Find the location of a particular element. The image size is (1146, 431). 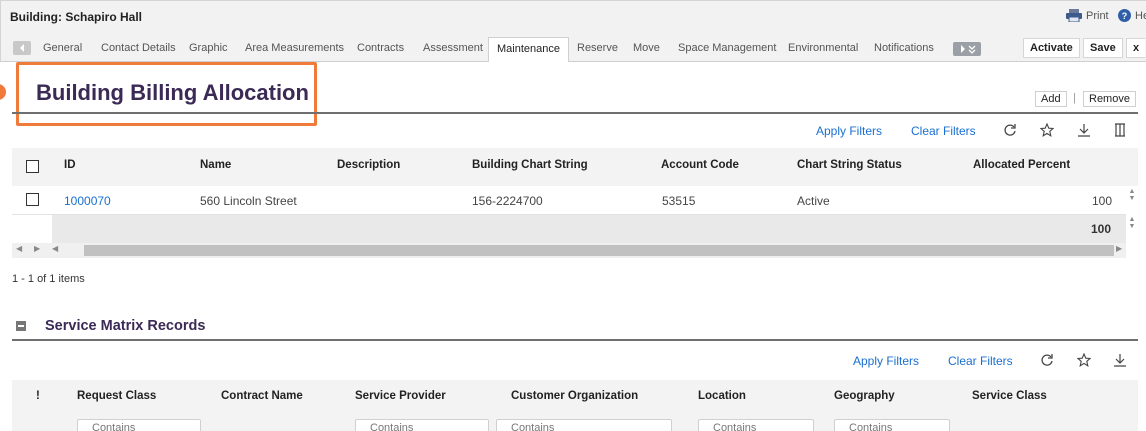

title-bar: Building: Schapiro Hall Print ? Help is located at coordinates (573, 16).